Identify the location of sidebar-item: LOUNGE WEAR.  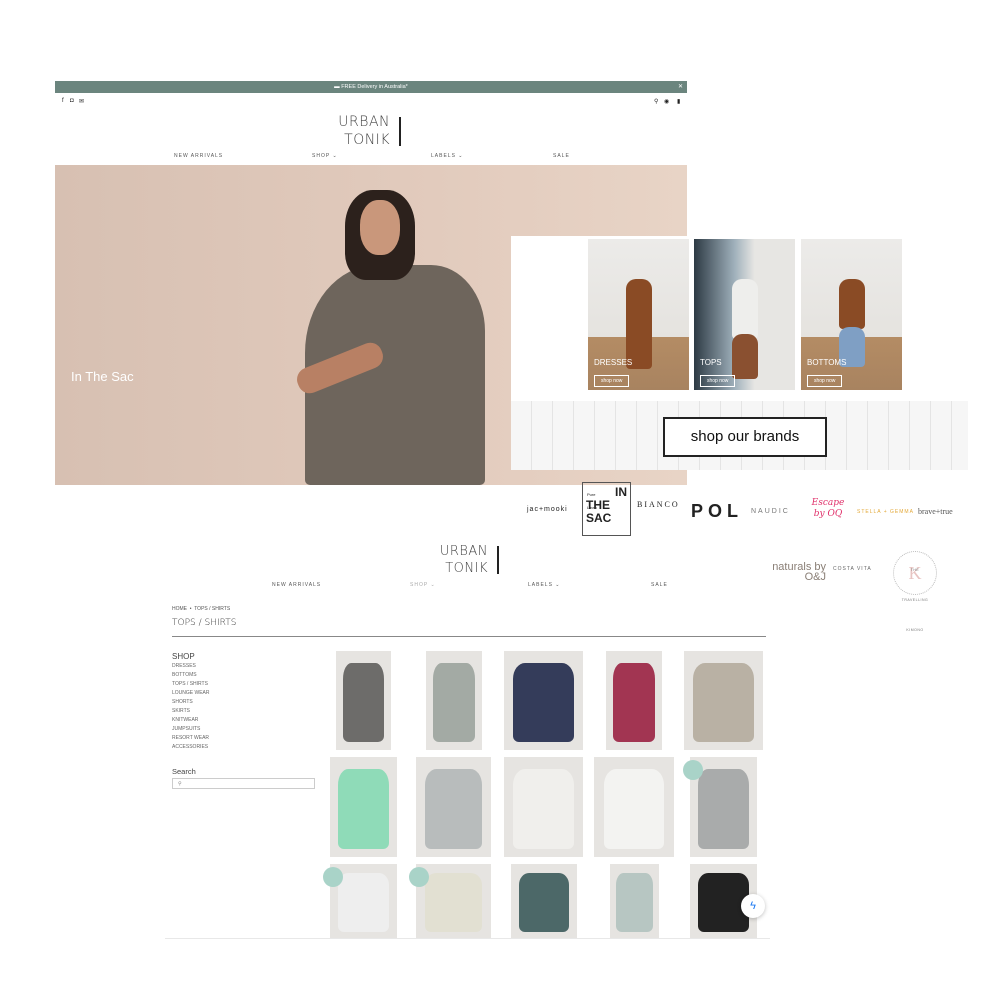
(191, 693).